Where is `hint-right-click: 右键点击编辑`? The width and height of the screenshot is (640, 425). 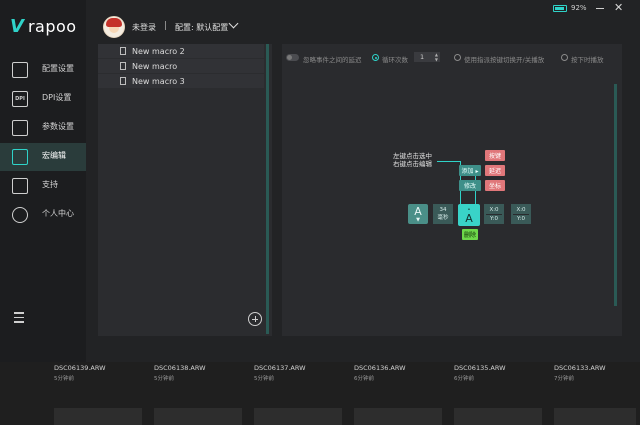 hint-right-click: 右键点击编辑 is located at coordinates (412, 164).